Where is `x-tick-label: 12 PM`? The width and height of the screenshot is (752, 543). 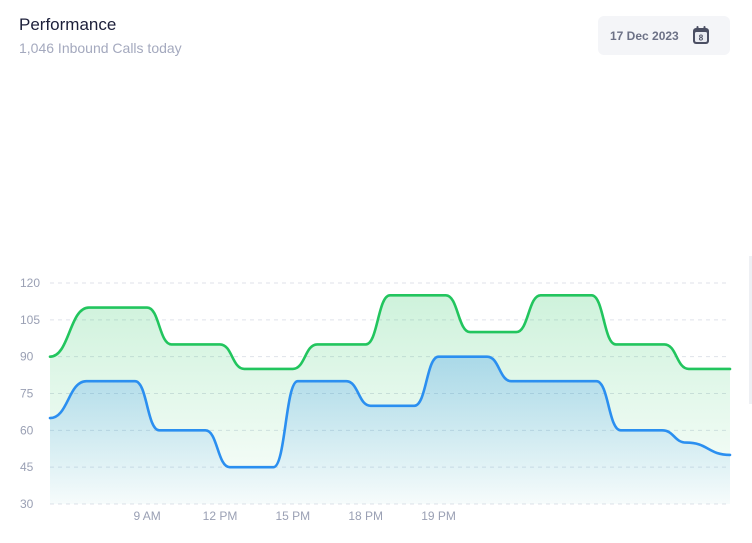 x-tick-label: 12 PM is located at coordinates (220, 516).